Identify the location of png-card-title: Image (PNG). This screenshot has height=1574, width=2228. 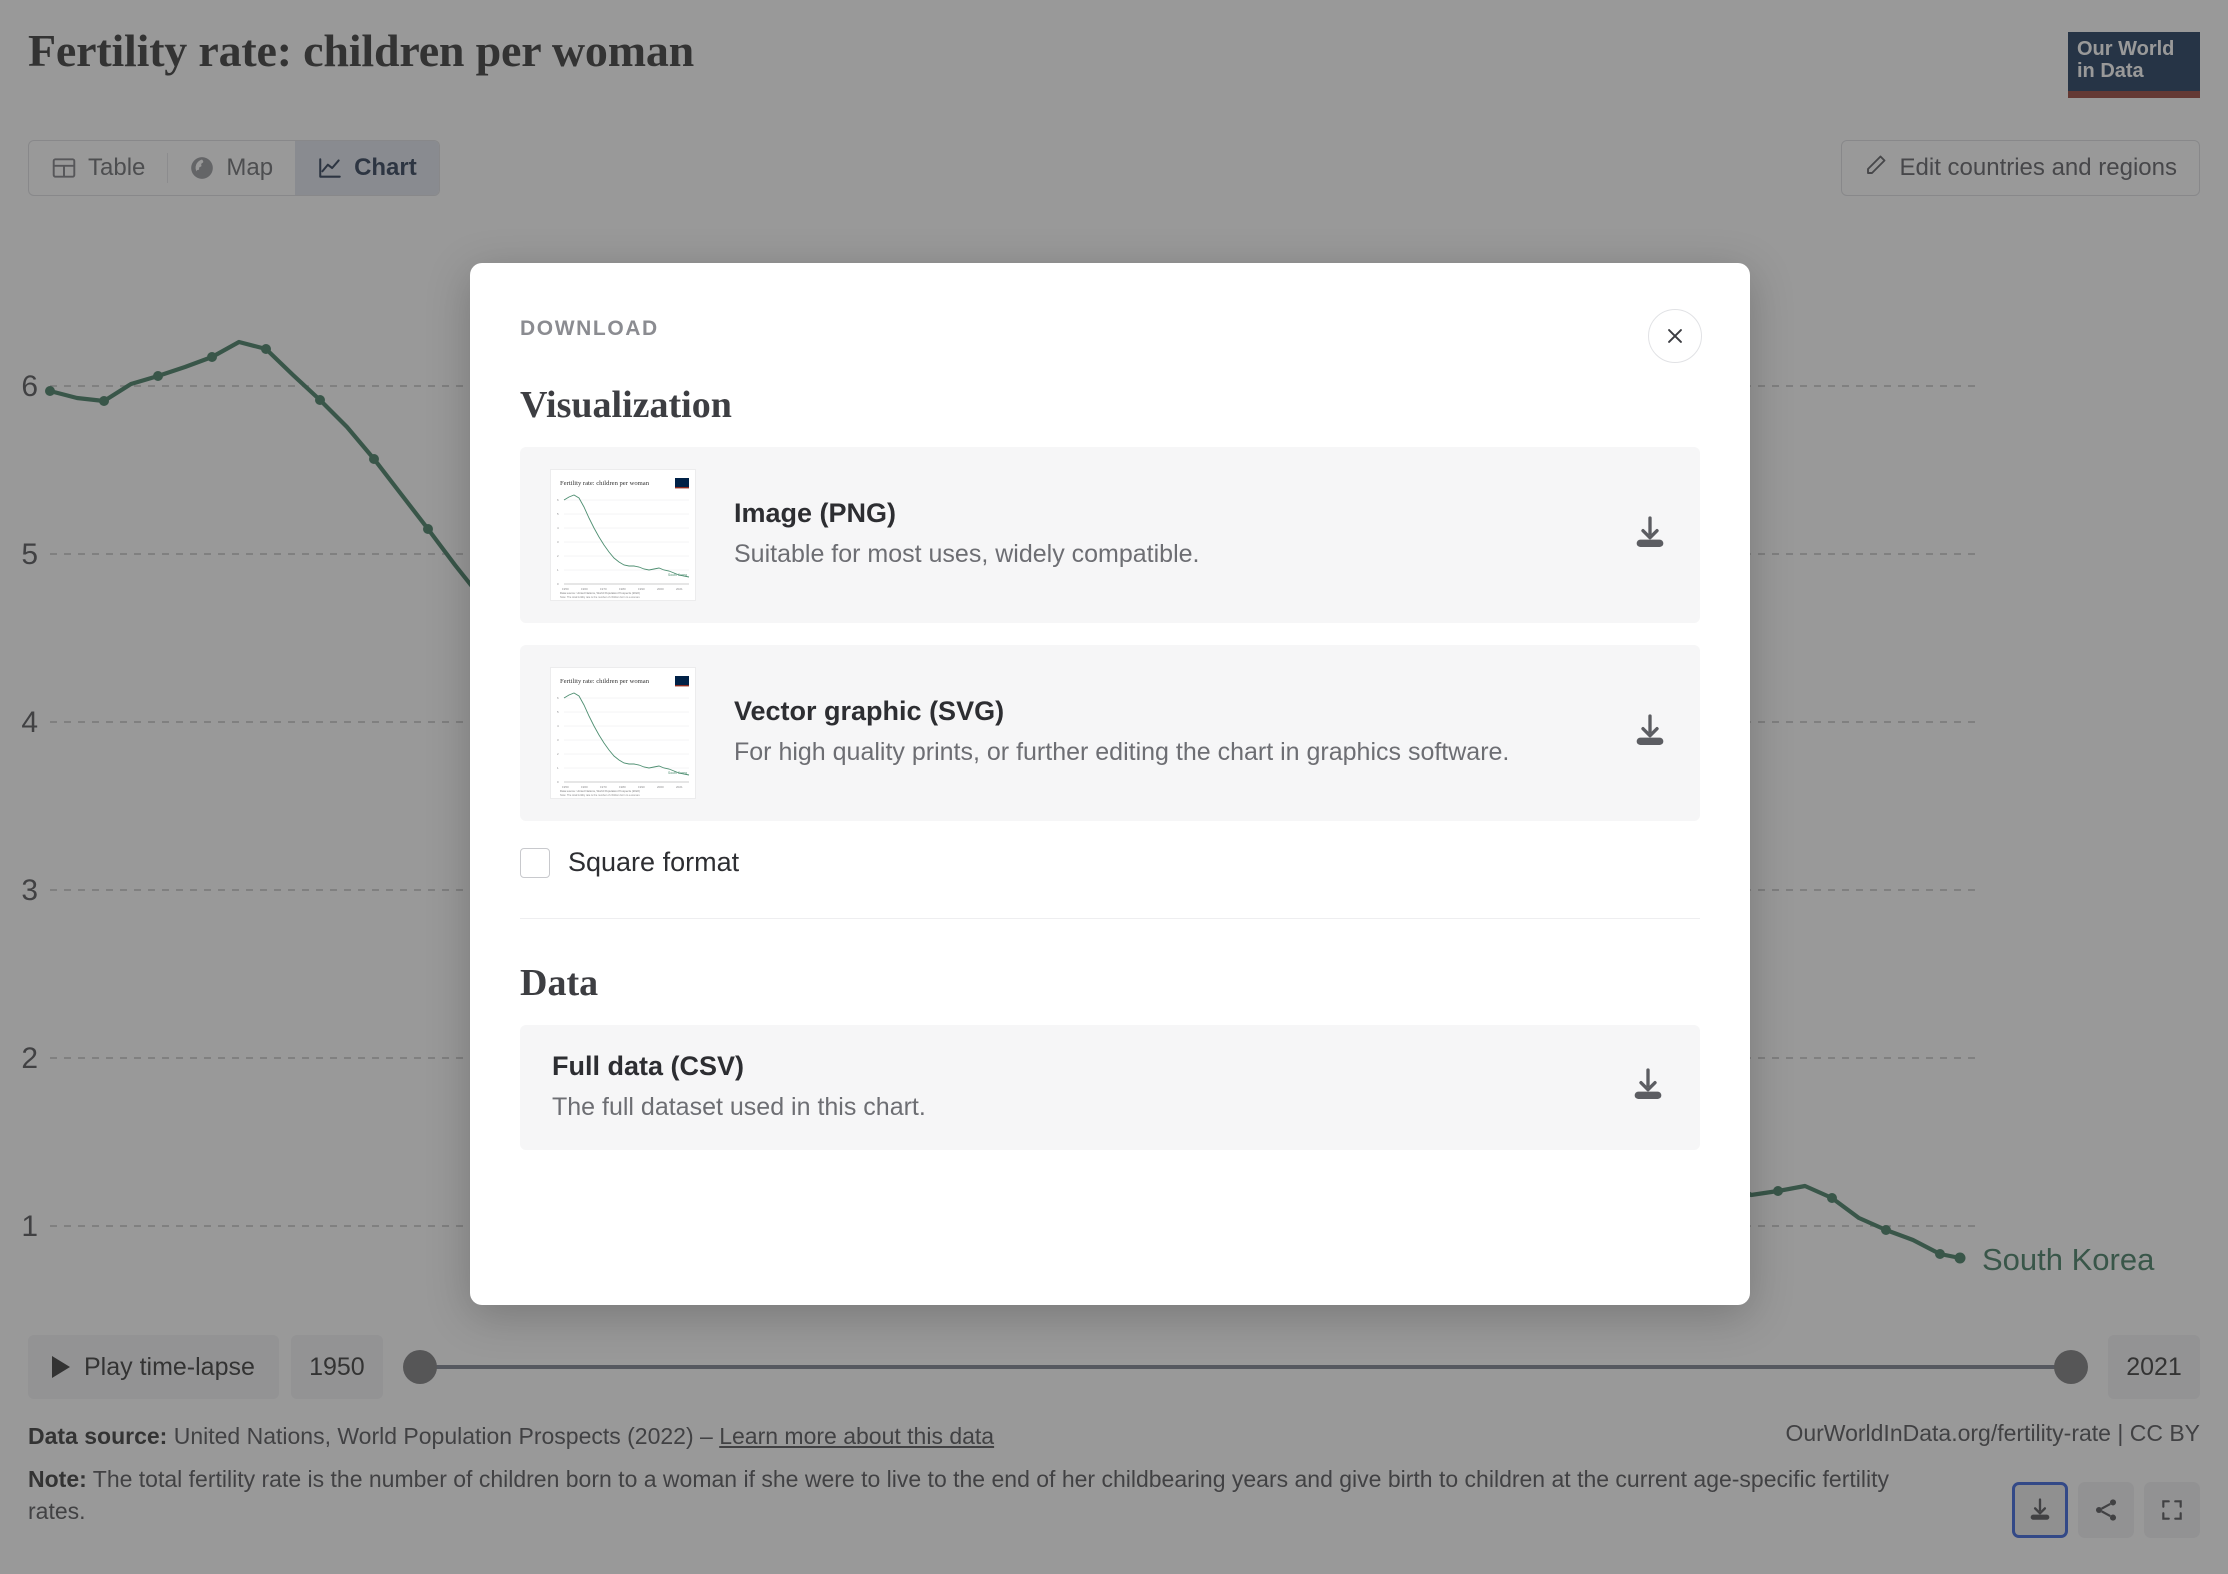
(815, 513).